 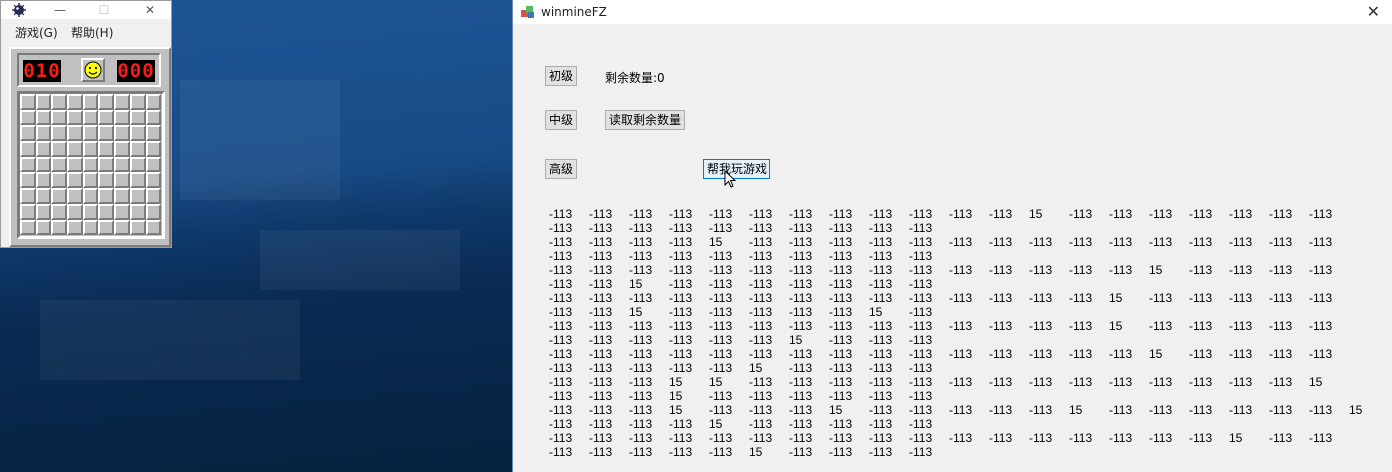 I want to click on beginner-button: 初级, so click(x=561, y=76).